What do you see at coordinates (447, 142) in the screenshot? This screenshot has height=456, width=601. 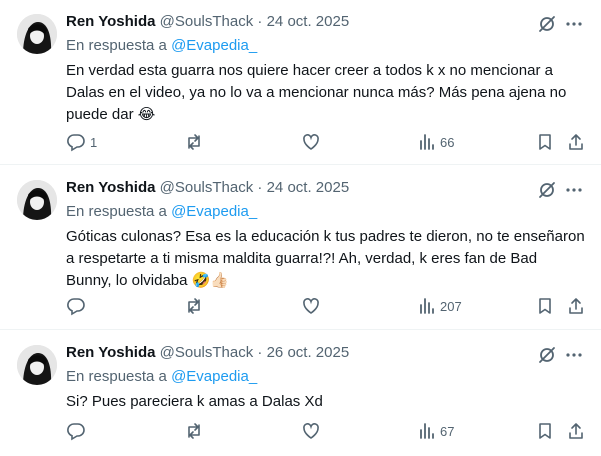 I see `views-count: 66` at bounding box center [447, 142].